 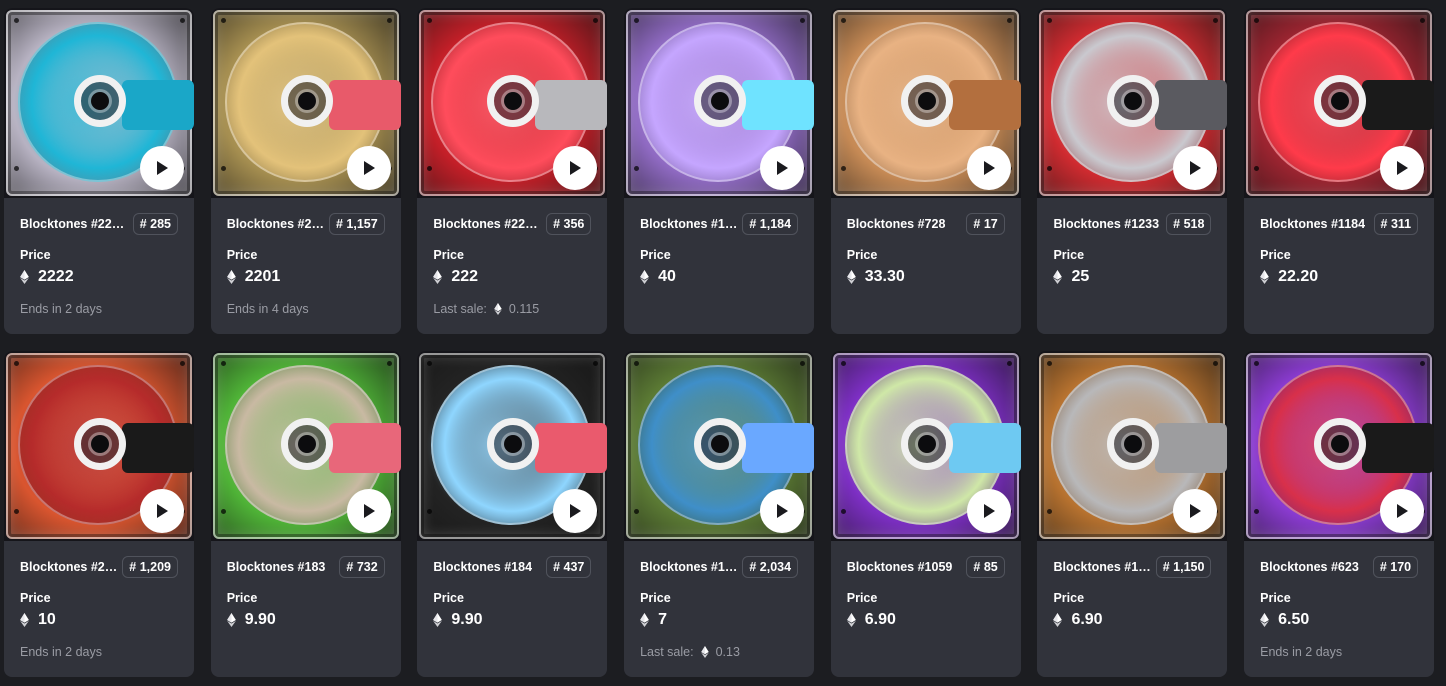 I want to click on title-row: Blocktones #22… # 356, so click(x=512, y=224).